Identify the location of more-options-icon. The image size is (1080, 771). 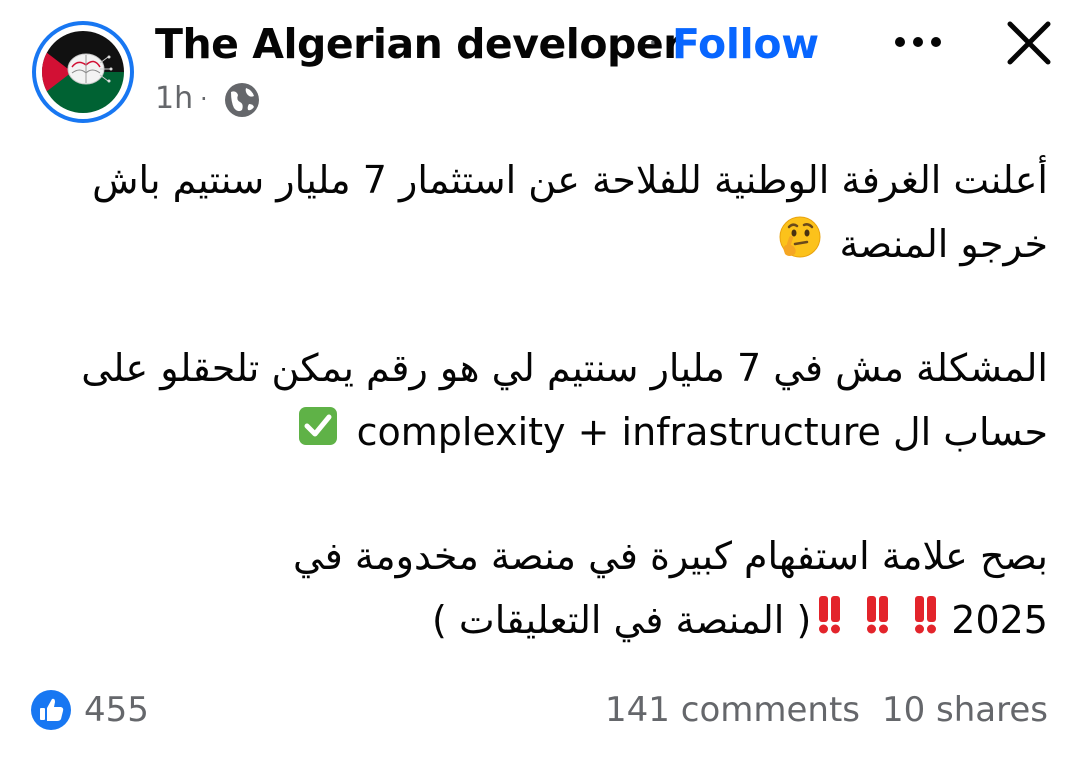
(918, 42).